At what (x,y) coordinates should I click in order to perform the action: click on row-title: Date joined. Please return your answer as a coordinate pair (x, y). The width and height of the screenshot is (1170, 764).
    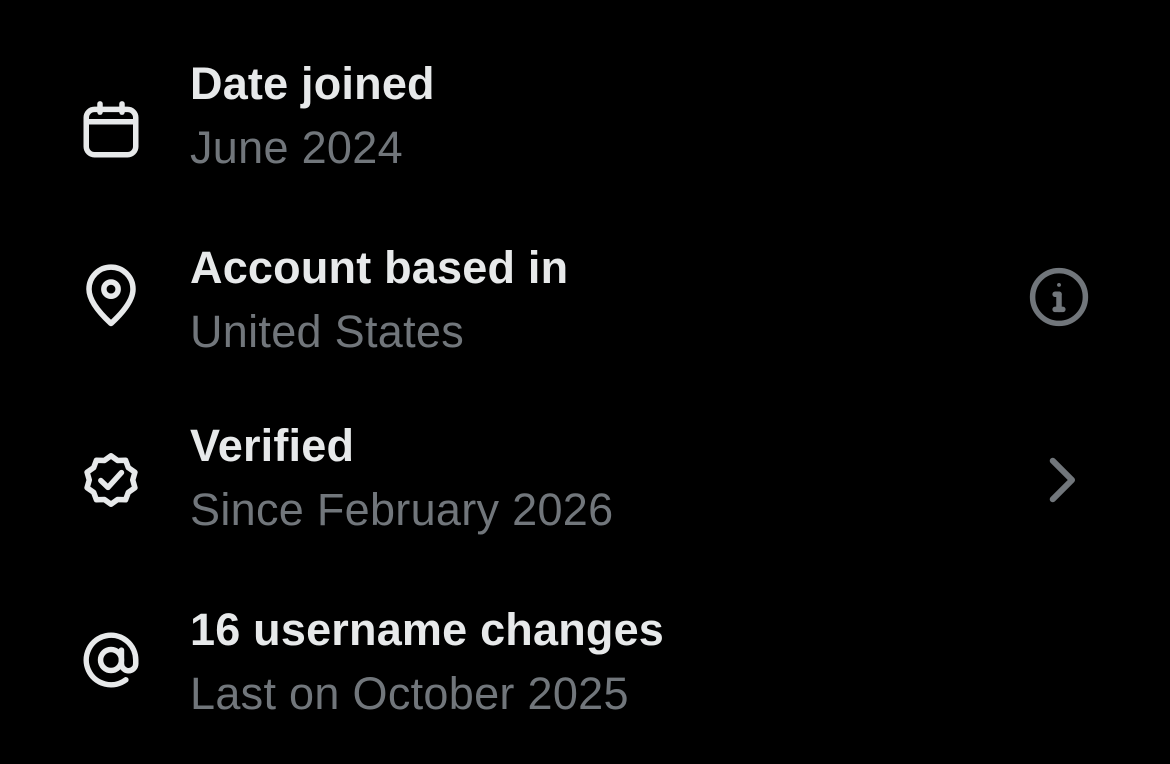
    Looking at the image, I should click on (312, 83).